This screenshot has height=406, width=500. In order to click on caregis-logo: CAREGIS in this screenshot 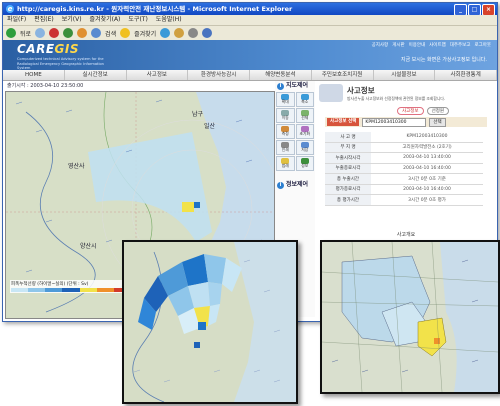, I will do `click(48, 49)`.